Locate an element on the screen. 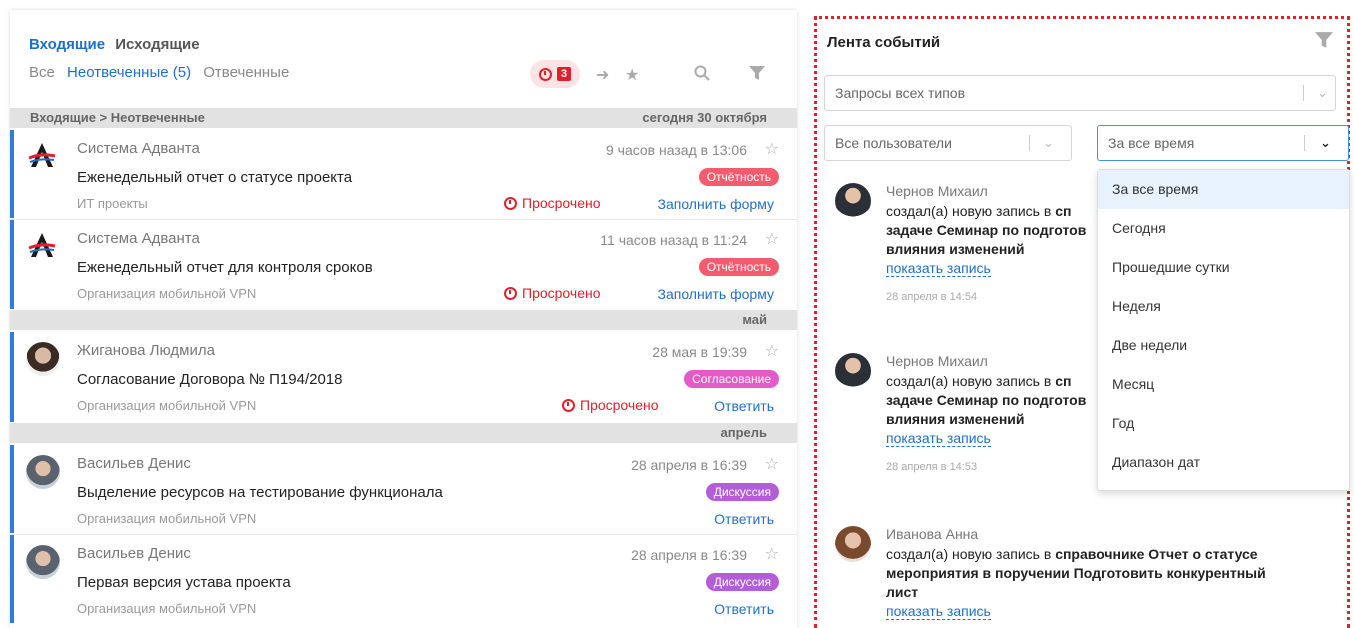  group-header-april: апрель is located at coordinates (403, 433).